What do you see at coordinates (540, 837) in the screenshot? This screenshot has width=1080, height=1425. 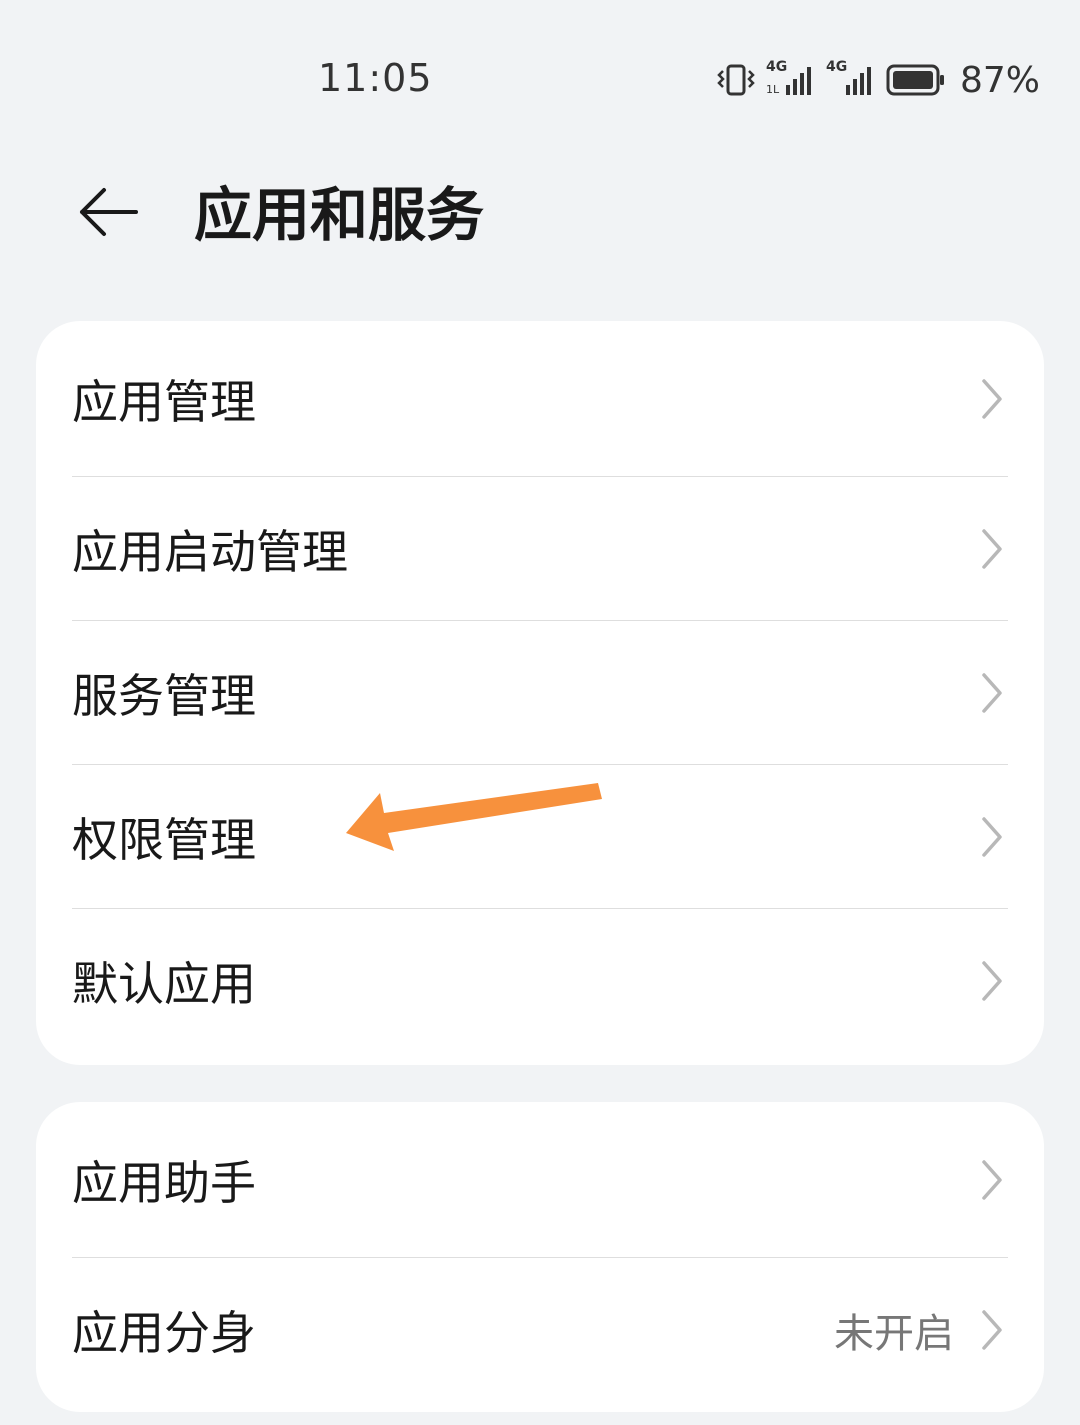 I see `list-item-permission-management: 权限管理` at bounding box center [540, 837].